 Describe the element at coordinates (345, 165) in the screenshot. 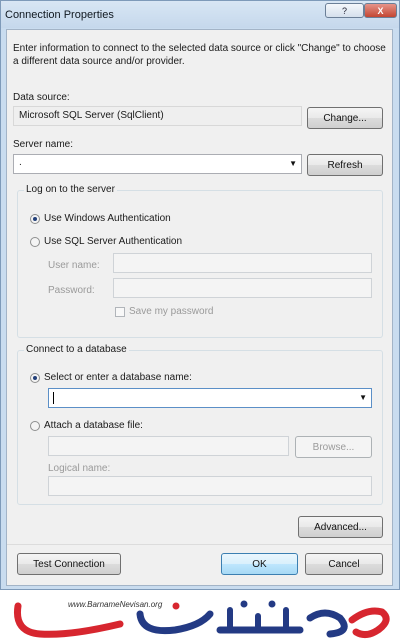

I see `refresh-button: Refresh` at that location.